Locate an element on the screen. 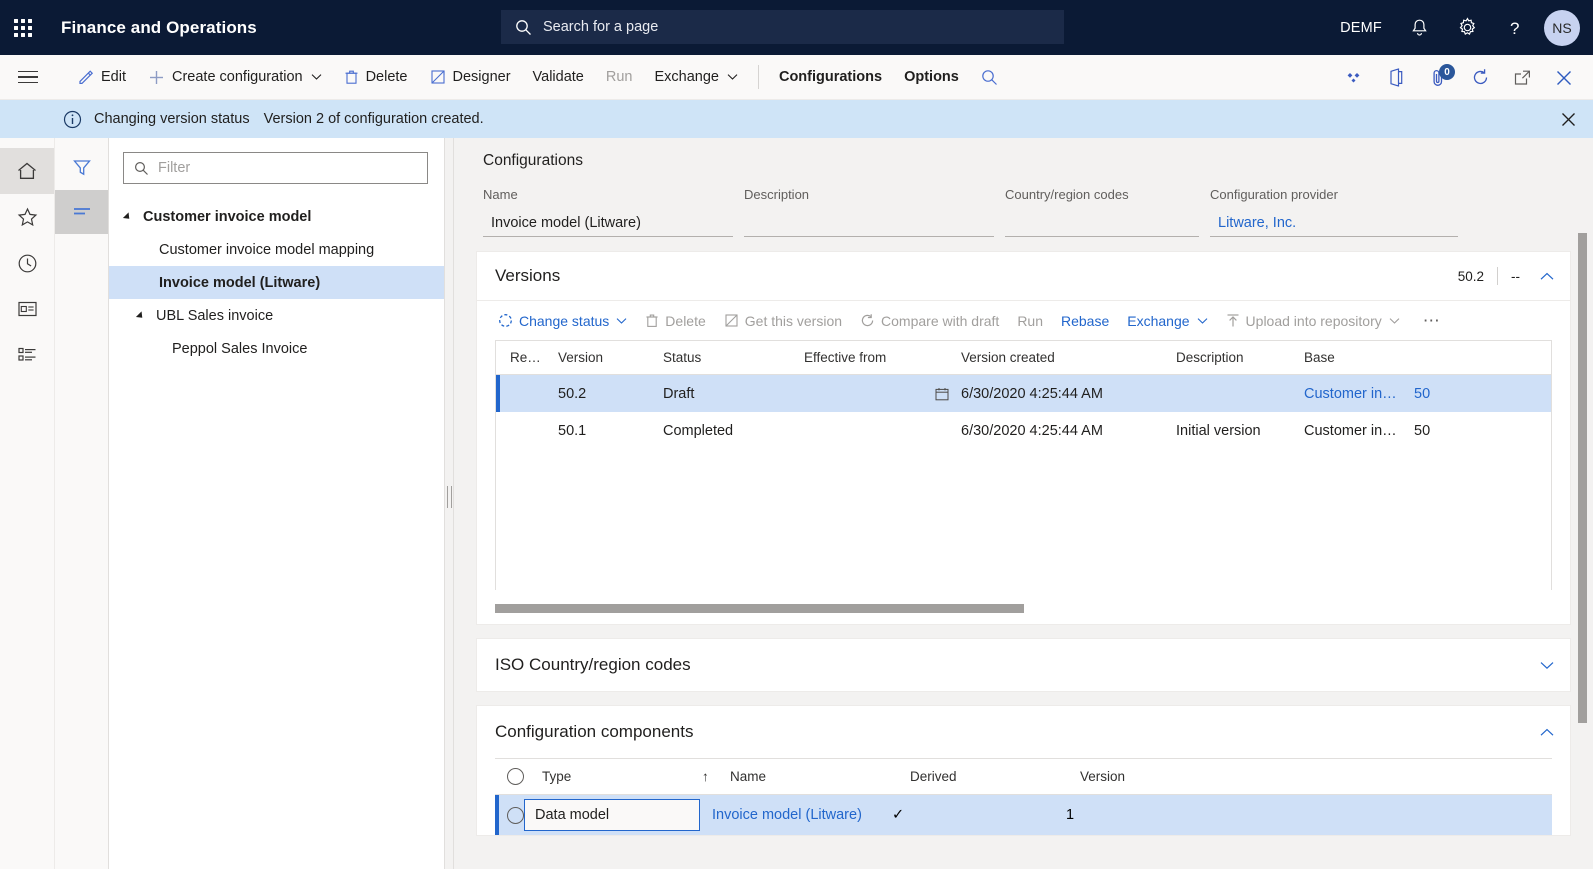 The image size is (1593, 869). app-launcher-button is located at coordinates (23, 27).